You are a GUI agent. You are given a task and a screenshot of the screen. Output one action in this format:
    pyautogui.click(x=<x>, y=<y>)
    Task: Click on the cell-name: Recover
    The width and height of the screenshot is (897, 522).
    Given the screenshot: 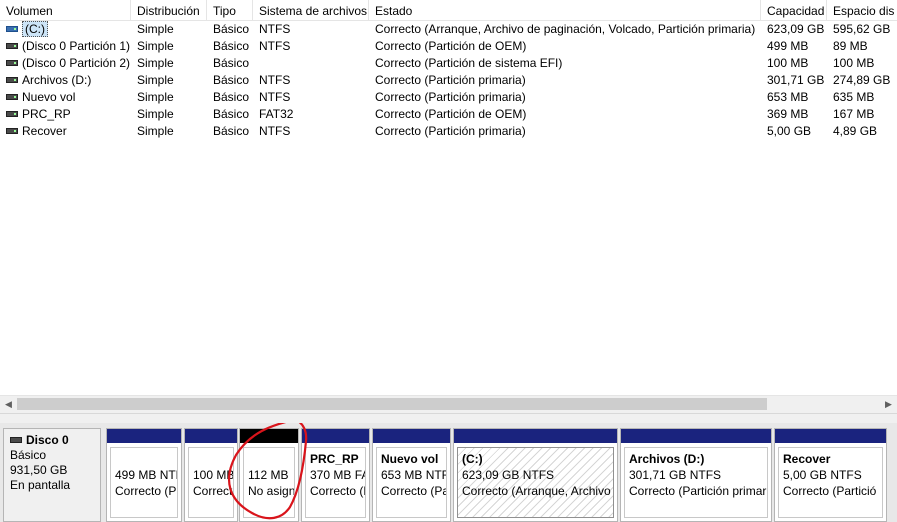 What is the action you would take?
    pyautogui.click(x=65, y=131)
    